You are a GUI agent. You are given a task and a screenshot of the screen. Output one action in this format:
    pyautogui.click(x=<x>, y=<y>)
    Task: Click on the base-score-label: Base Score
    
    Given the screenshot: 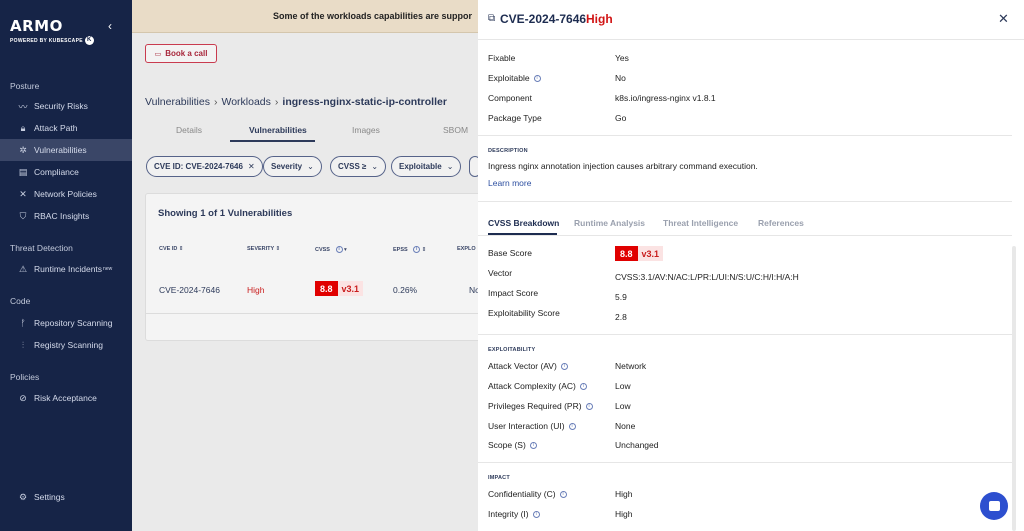 What is the action you would take?
    pyautogui.click(x=510, y=253)
    